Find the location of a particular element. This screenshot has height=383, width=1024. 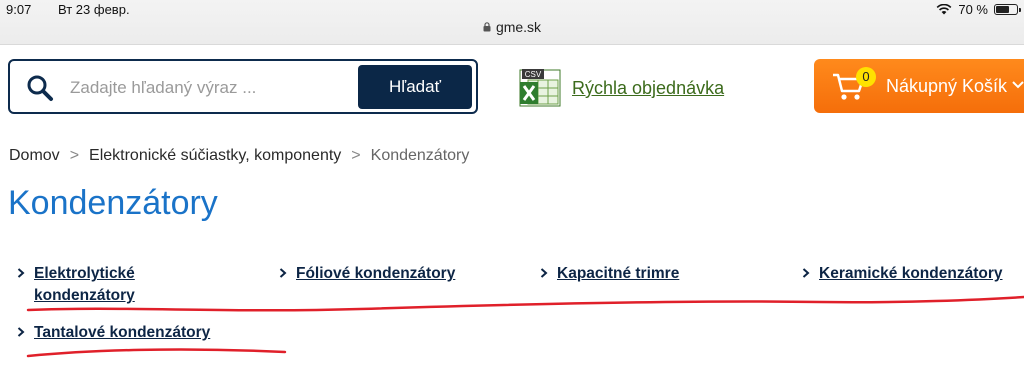

quick-order-link: Rýchla objednávka is located at coordinates (648, 88).